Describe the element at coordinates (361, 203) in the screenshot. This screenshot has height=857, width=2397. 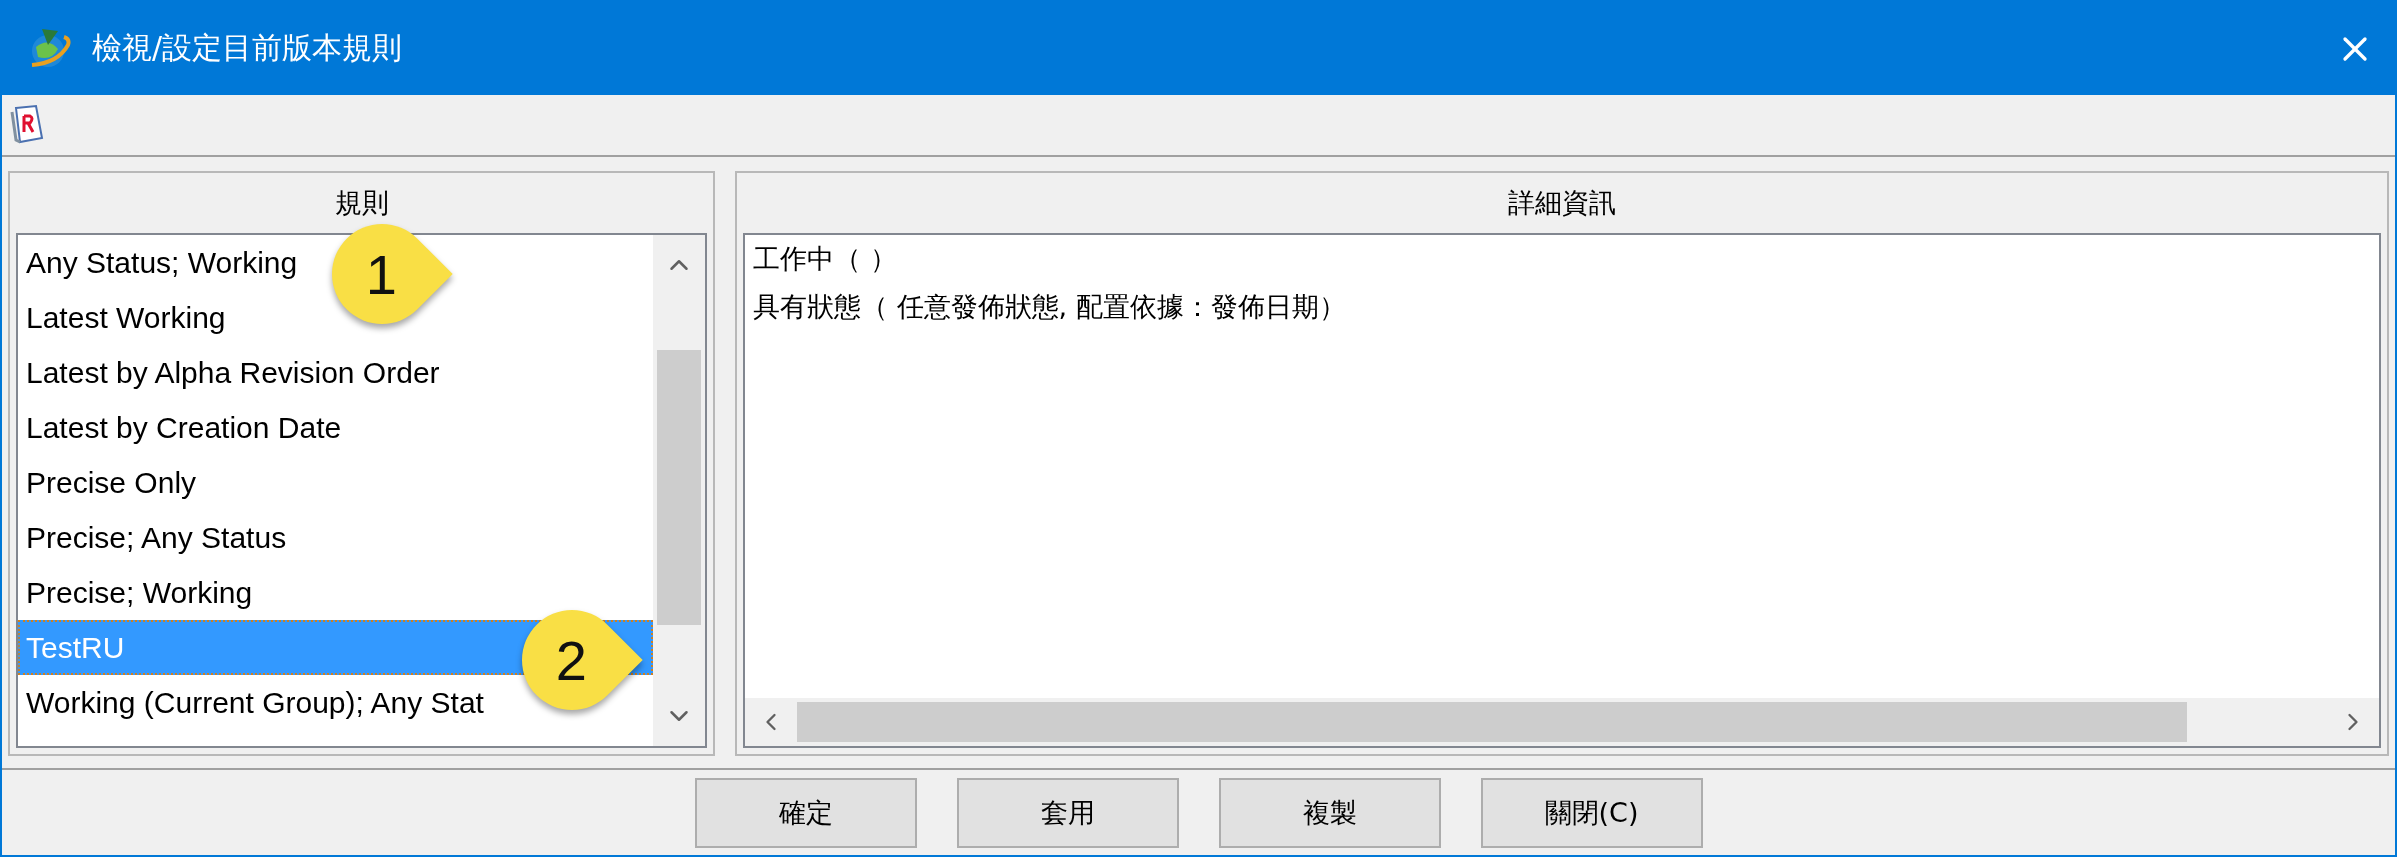
I see `column-header: 規則` at that location.